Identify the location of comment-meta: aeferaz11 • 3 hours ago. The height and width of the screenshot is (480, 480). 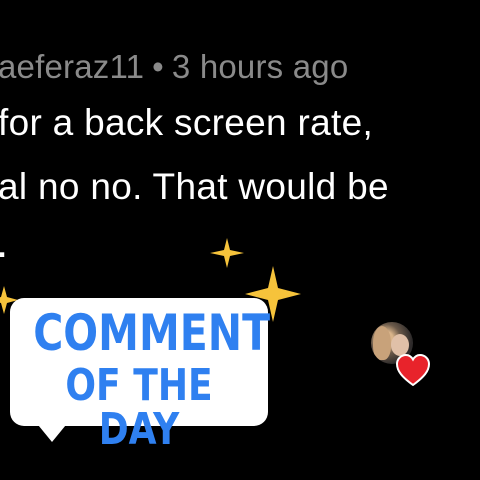
(174, 67).